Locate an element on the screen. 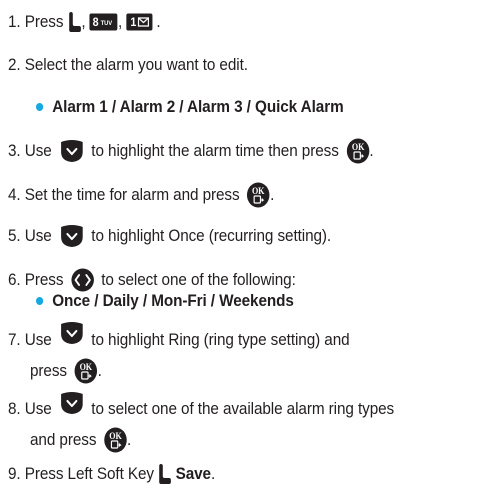  recurring-options: Once / Daily / Mon-Fri / Weekends is located at coordinates (165, 301).